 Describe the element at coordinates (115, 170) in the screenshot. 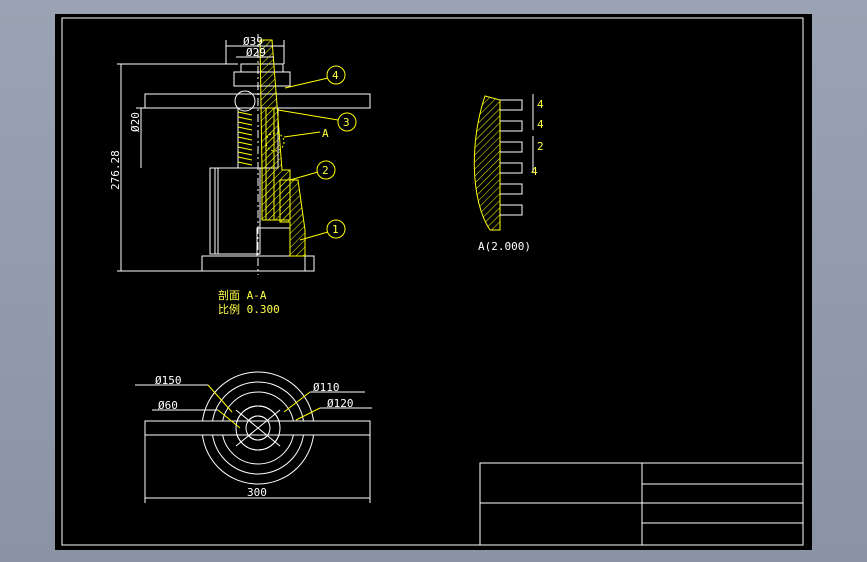

I see `dim-label-height: 276.28` at that location.